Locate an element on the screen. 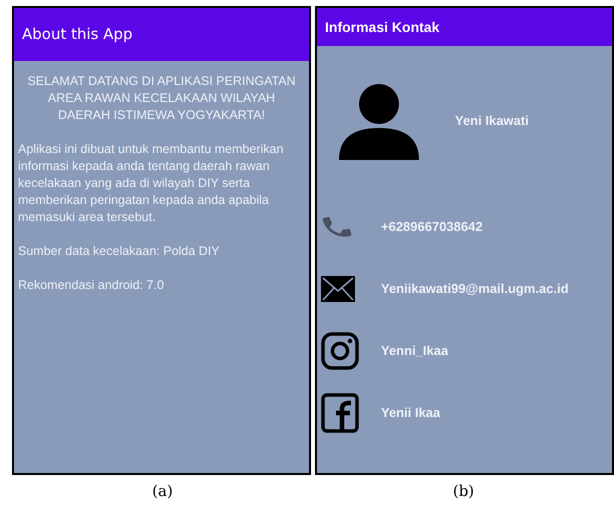 The image size is (614, 506). email-text: Yeniikawati99@mail.ugm.ac.id is located at coordinates (475, 289).